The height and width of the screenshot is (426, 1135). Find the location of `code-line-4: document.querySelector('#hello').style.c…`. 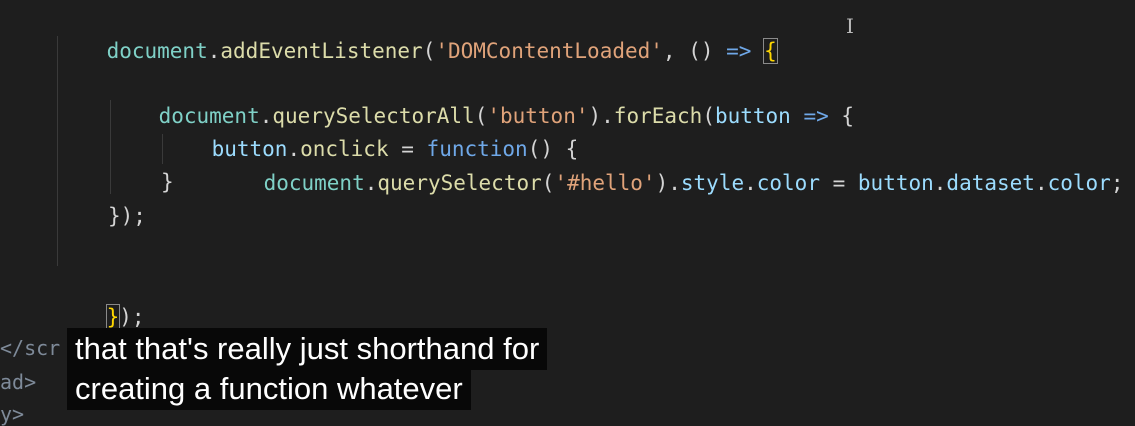

code-line-4: document.querySelector('#hello').style.c… is located at coordinates (668, 163).